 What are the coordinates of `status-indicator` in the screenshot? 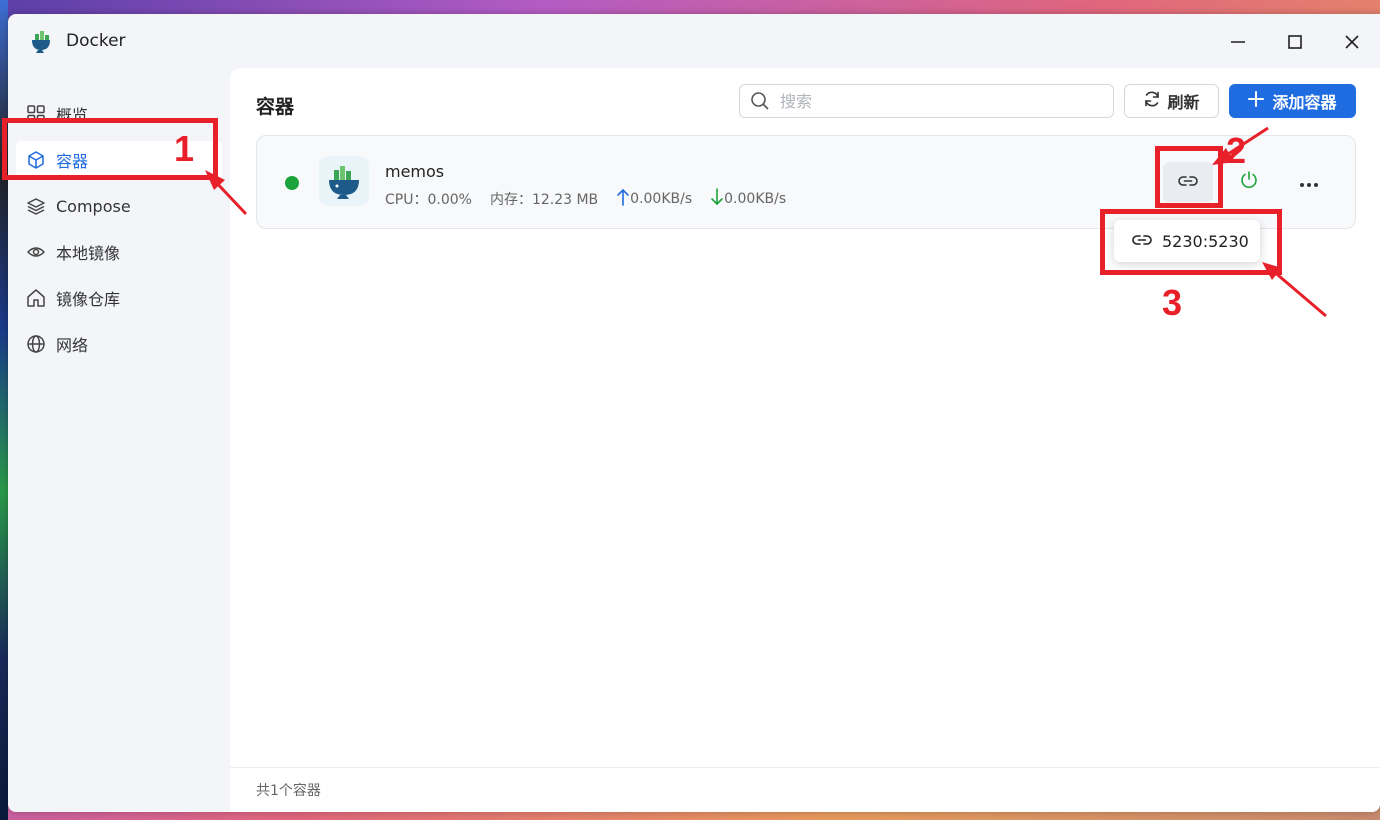 It's located at (292, 183).